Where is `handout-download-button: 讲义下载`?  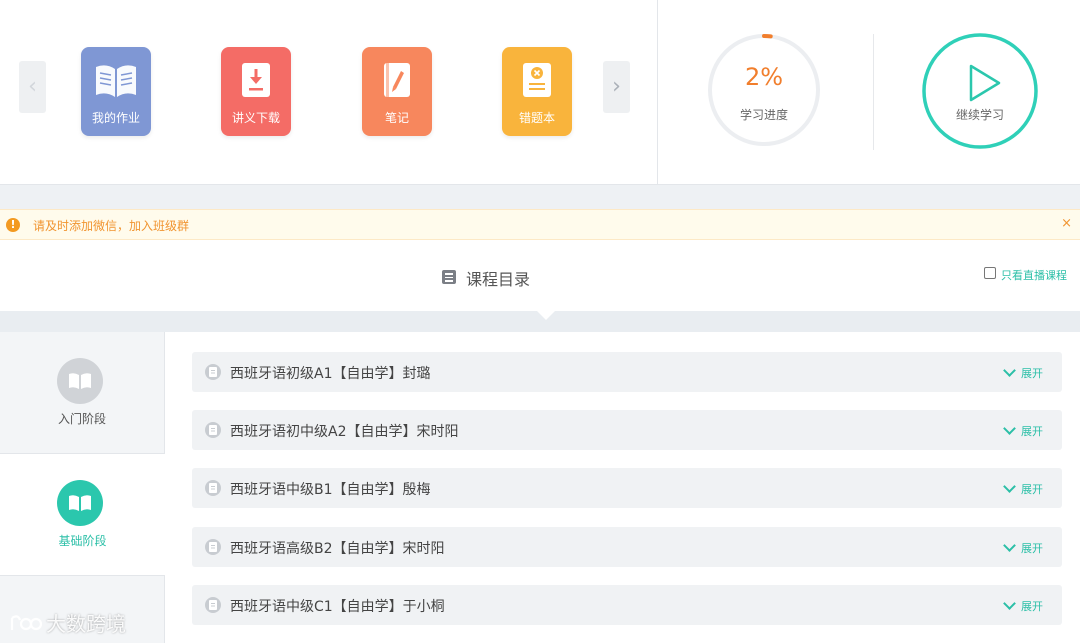
handout-download-button: 讲义下载 is located at coordinates (256, 91).